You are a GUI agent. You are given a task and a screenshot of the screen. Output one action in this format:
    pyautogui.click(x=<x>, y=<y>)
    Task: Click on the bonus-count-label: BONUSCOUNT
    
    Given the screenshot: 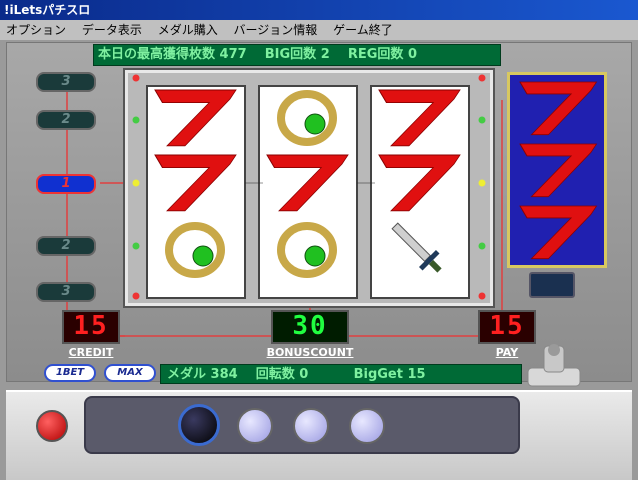 What is the action you would take?
    pyautogui.click(x=310, y=352)
    